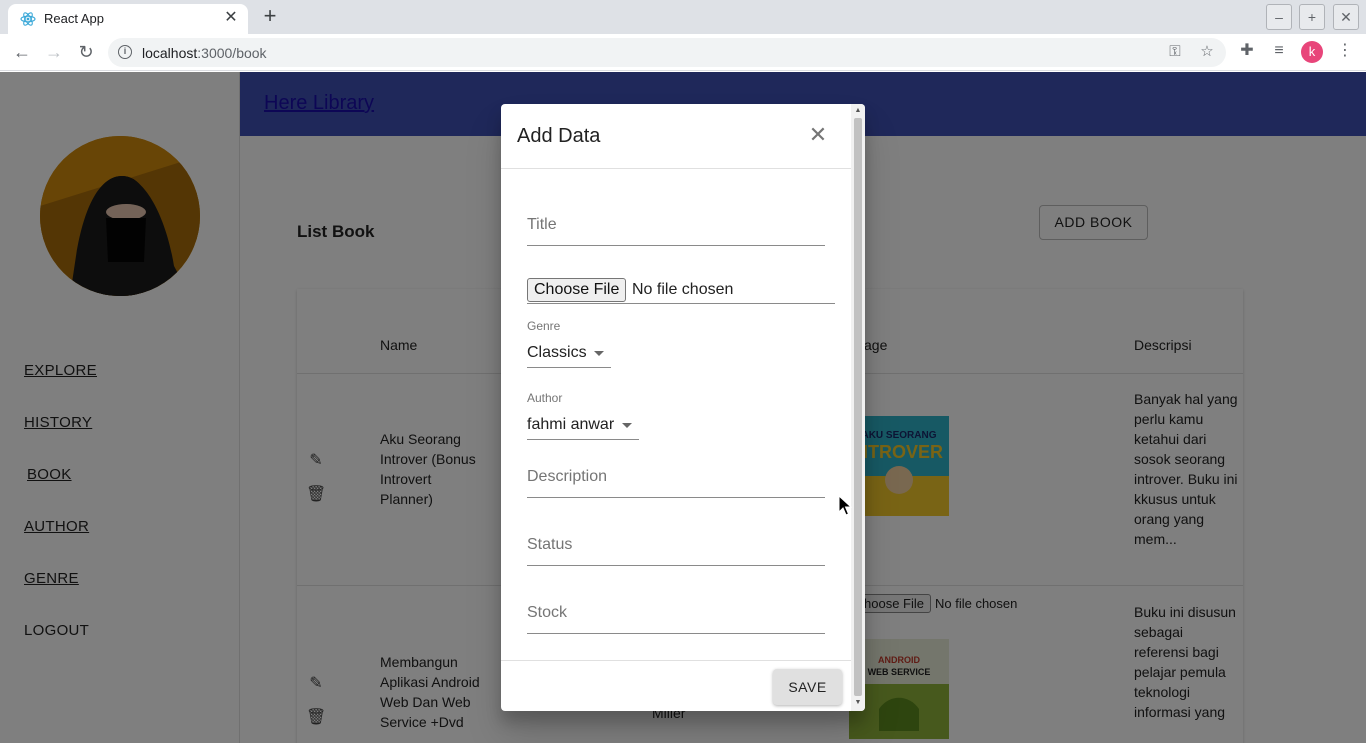  What do you see at coordinates (858, 703) in the screenshot?
I see `scroll-down-icon: ▼` at bounding box center [858, 703].